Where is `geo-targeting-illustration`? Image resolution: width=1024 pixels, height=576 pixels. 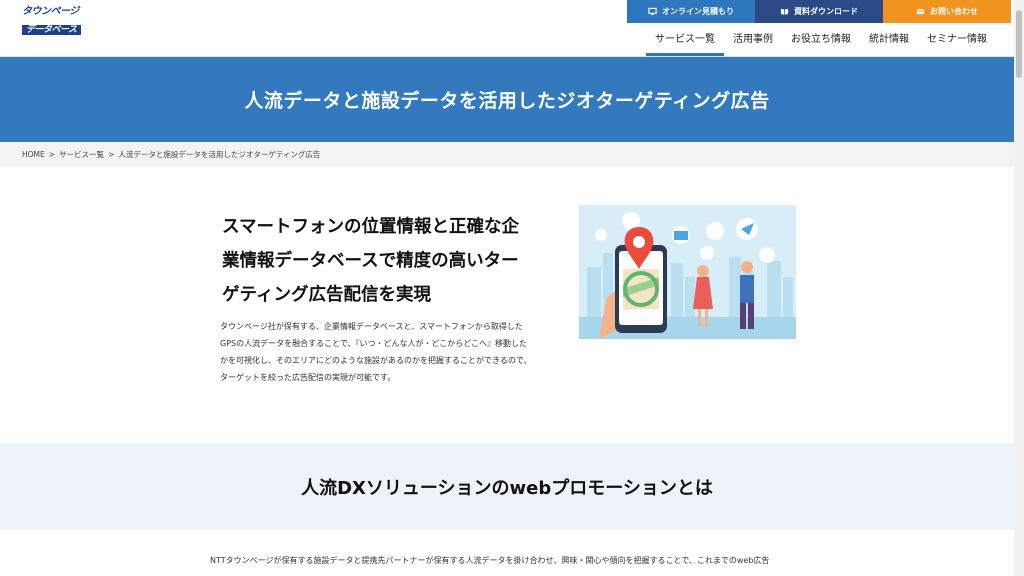 geo-targeting-illustration is located at coordinates (687, 272).